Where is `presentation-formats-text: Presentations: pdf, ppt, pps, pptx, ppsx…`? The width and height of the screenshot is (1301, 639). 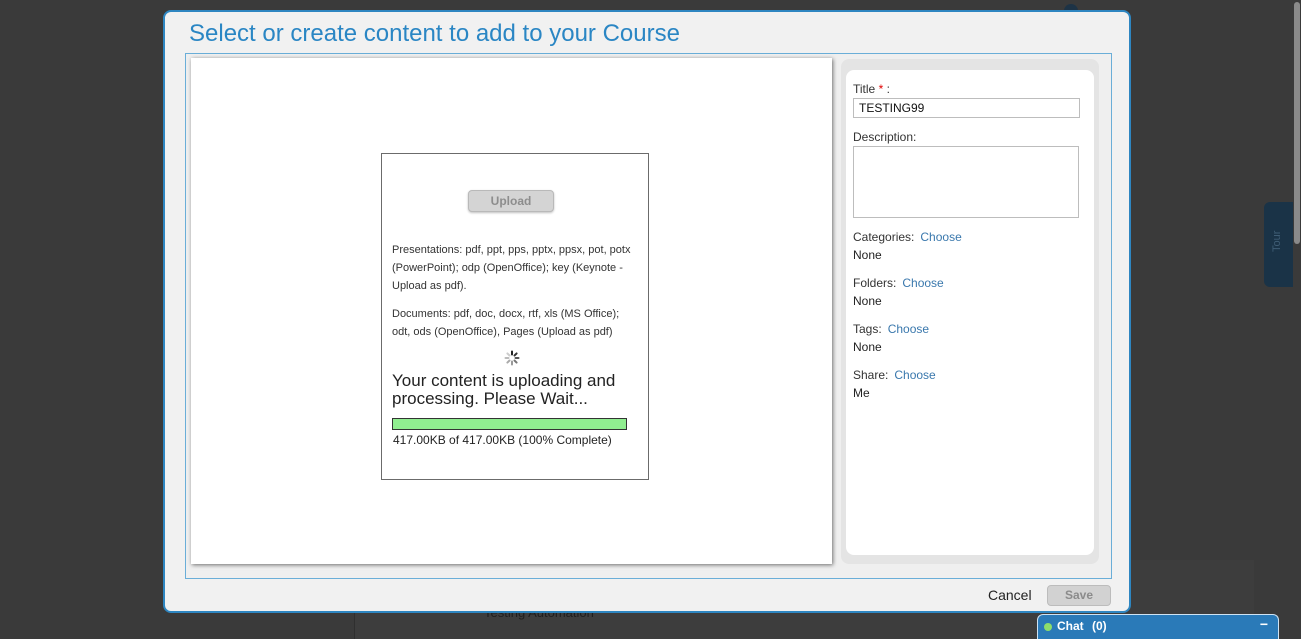
presentation-formats-text: Presentations: pdf, ppt, pps, pptx, ppsx… is located at coordinates (511, 268).